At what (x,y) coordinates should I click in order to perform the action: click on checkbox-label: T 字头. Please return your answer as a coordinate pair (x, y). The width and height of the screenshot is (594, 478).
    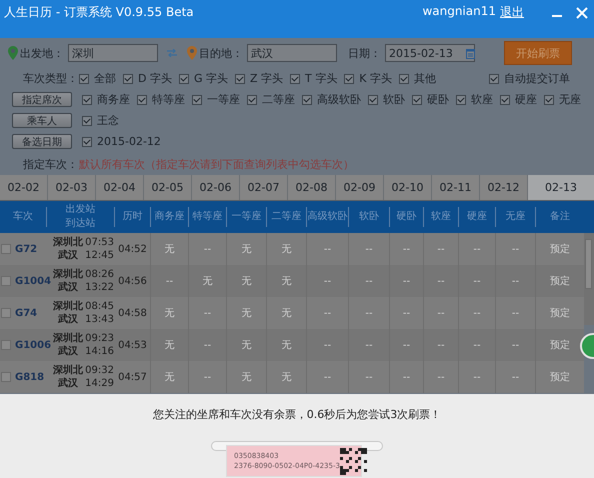
    Looking at the image, I should click on (321, 78).